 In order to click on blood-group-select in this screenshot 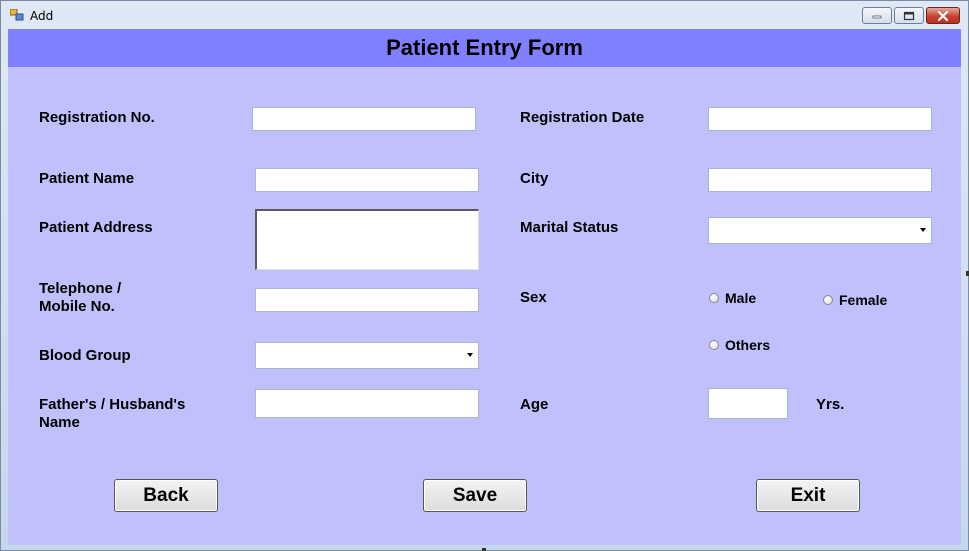, I will do `click(367, 355)`.